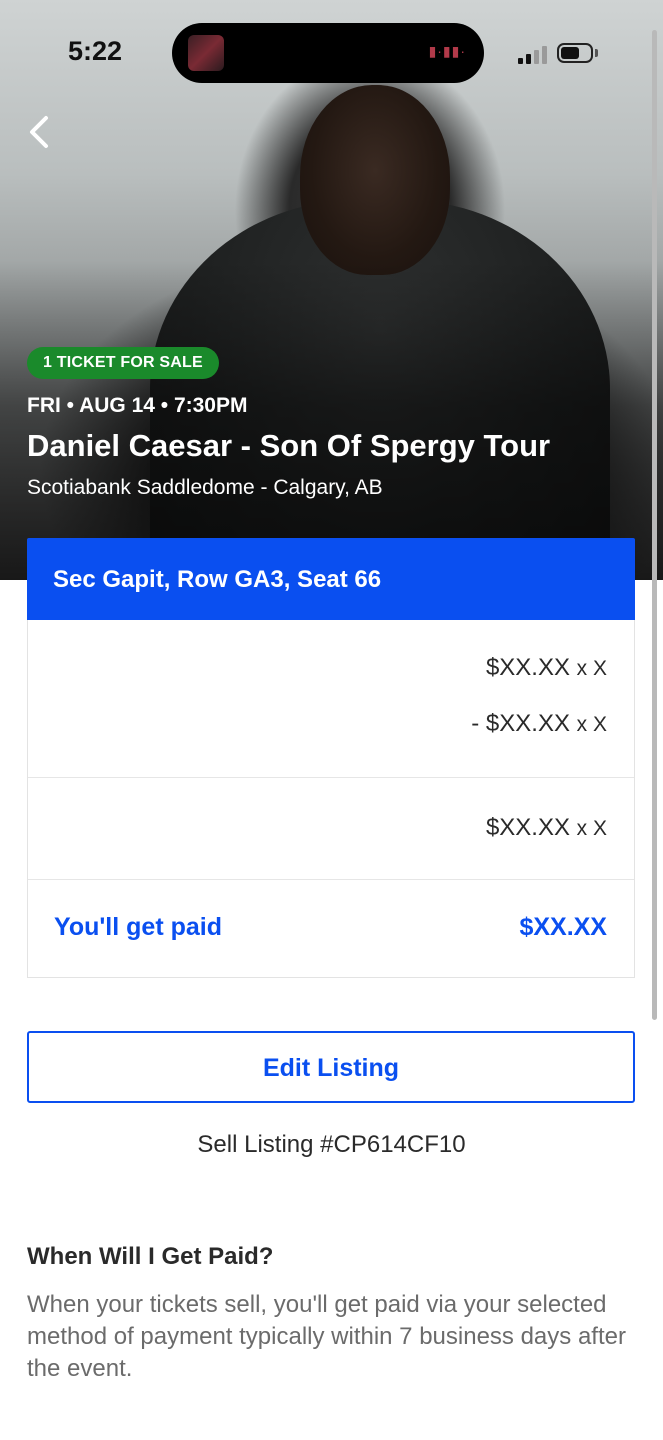 This screenshot has height=1440, width=663. What do you see at coordinates (654, 525) in the screenshot?
I see `scrollbar` at bounding box center [654, 525].